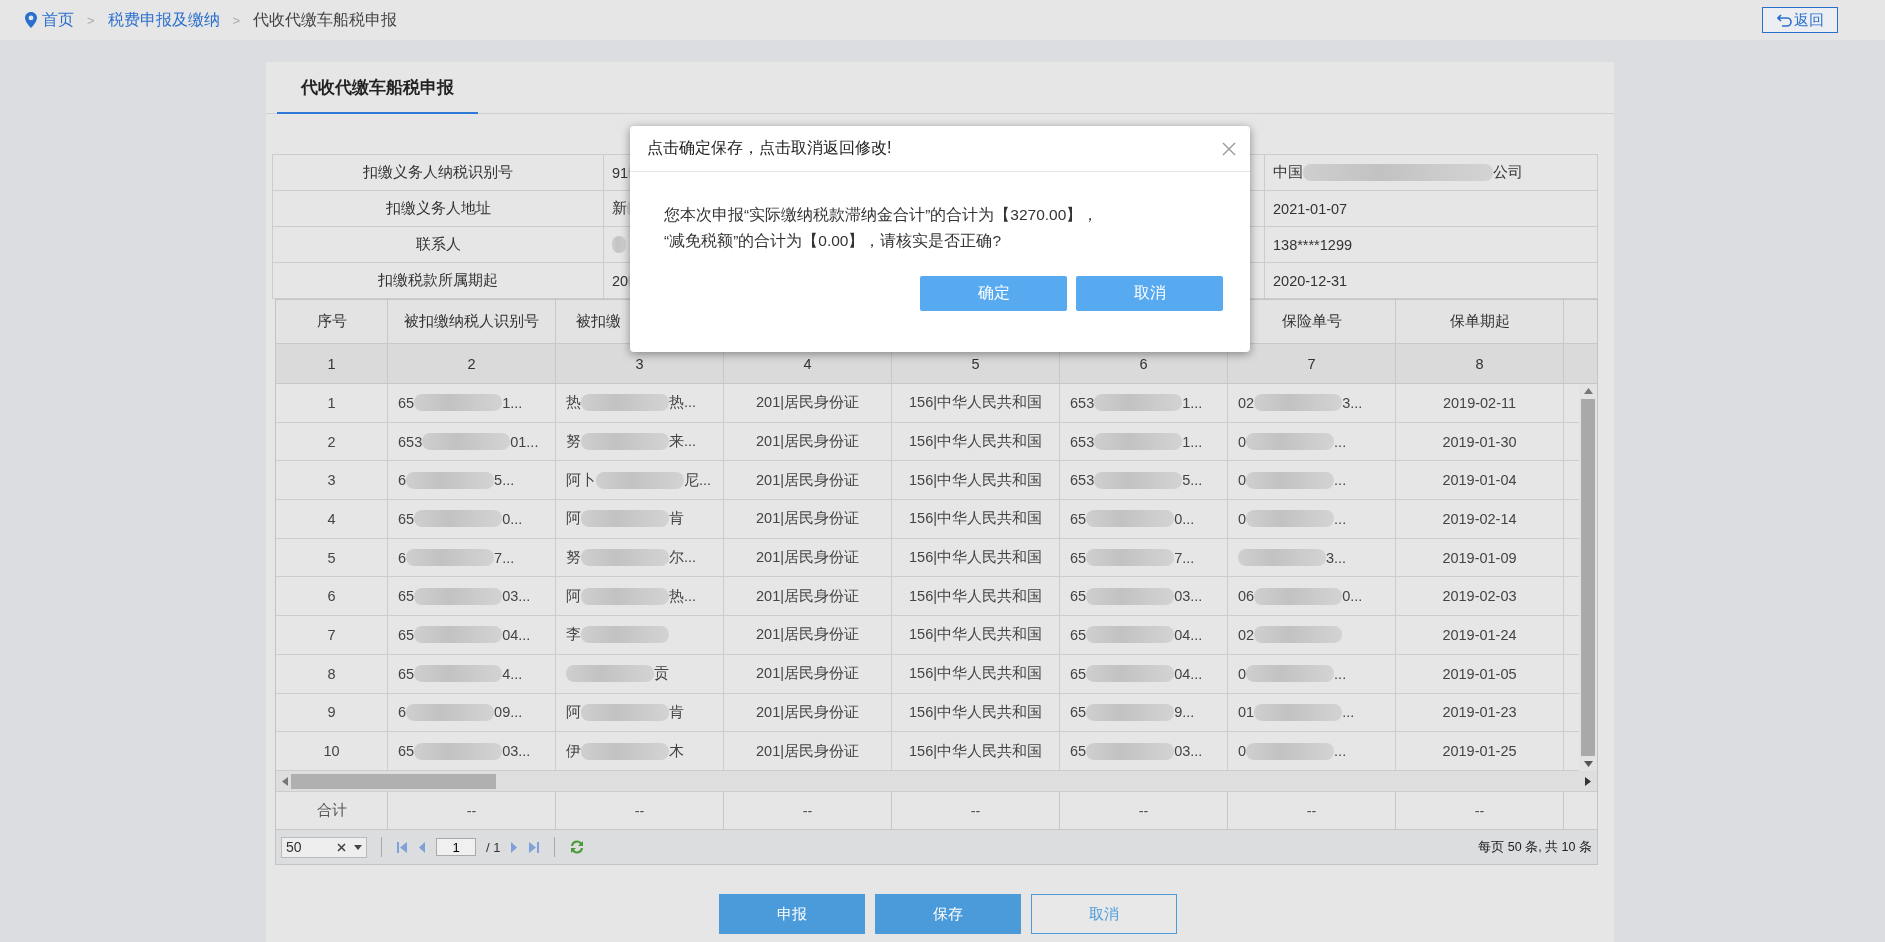  Describe the element at coordinates (661, 674) in the screenshot. I see `table-cell: 贡` at that location.